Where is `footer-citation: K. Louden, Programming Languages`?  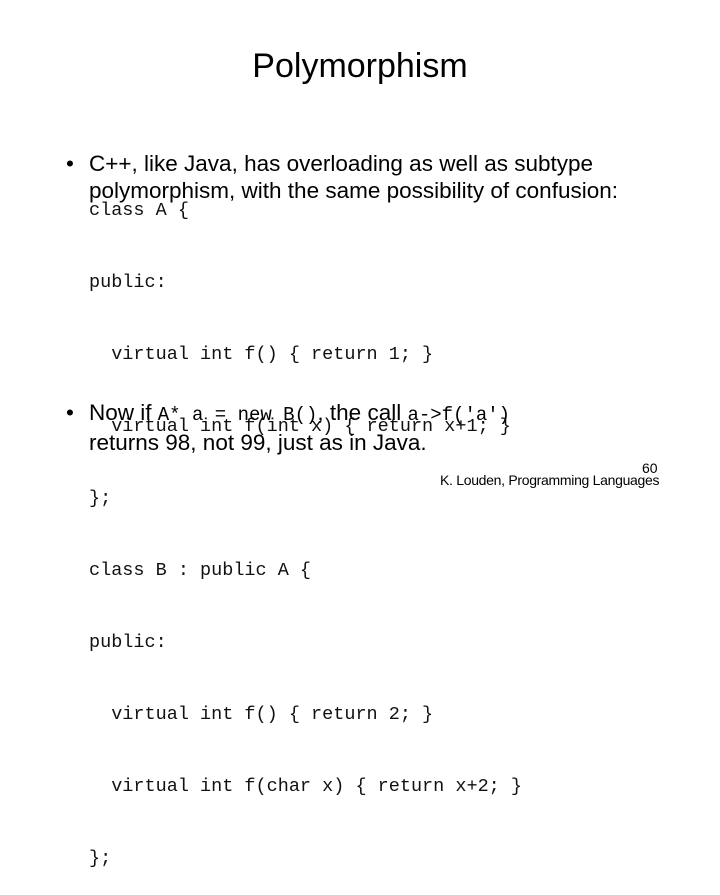
footer-citation: K. Louden, Programming Languages is located at coordinates (550, 480).